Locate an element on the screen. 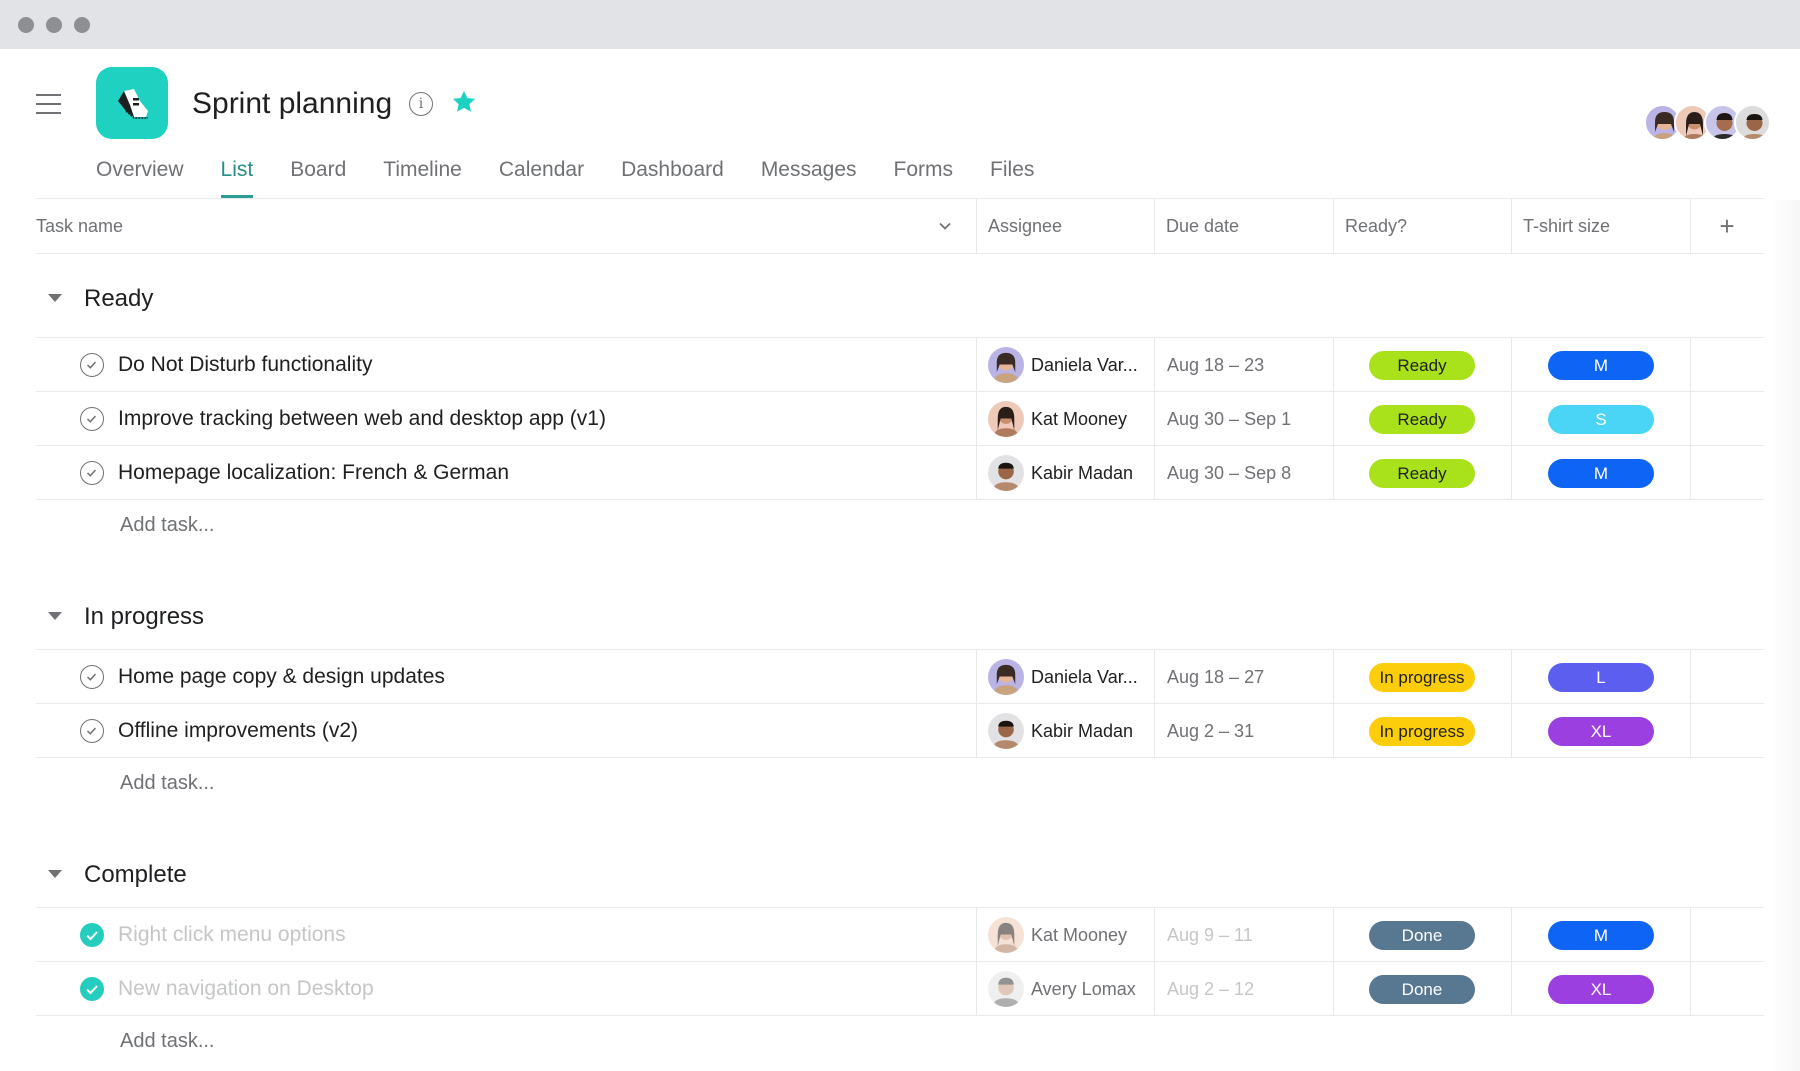 The width and height of the screenshot is (1800, 1071). assignee-name: Kat Mooney is located at coordinates (1079, 935).